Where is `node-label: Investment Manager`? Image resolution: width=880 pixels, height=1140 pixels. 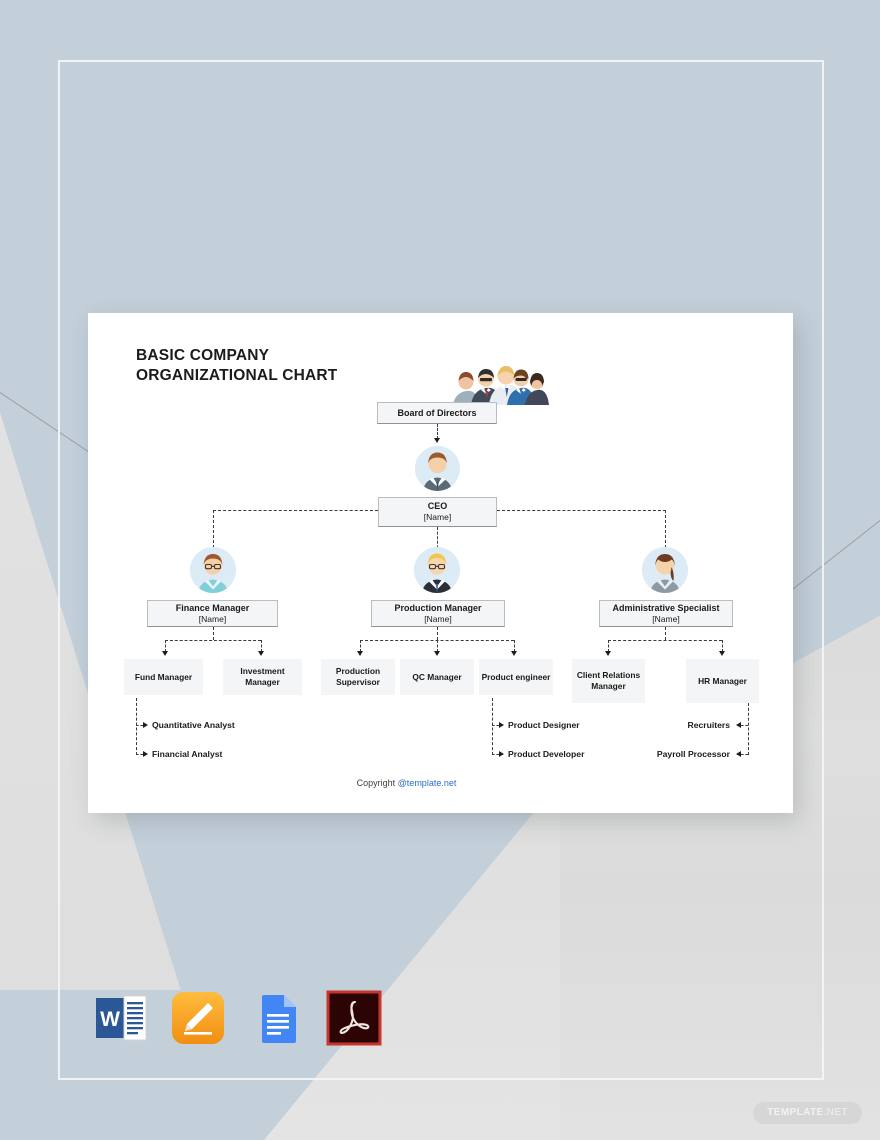 node-label: Investment Manager is located at coordinates (262, 676).